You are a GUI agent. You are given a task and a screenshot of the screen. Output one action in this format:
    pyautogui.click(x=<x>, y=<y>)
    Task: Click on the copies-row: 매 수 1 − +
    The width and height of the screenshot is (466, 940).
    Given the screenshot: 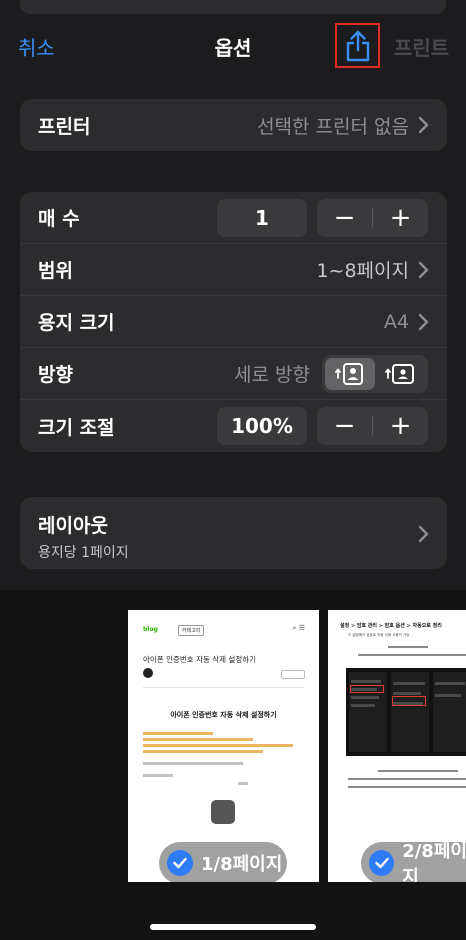 What is the action you would take?
    pyautogui.click(x=233, y=218)
    